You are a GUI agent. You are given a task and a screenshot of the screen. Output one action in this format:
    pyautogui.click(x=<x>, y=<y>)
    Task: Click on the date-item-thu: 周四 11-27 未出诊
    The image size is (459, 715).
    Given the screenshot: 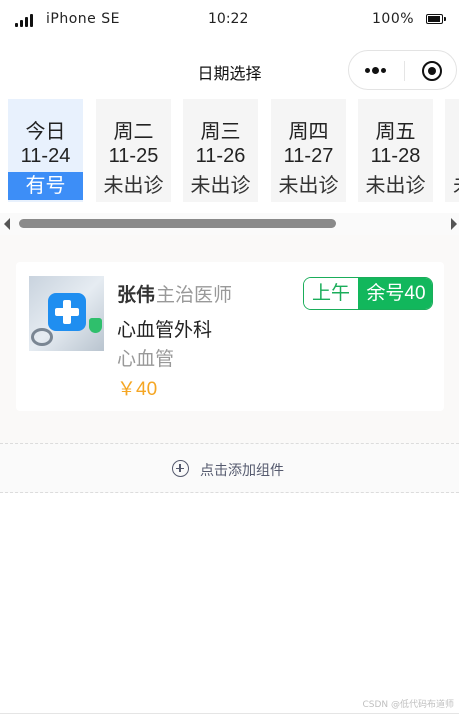 What is the action you would take?
    pyautogui.click(x=308, y=150)
    